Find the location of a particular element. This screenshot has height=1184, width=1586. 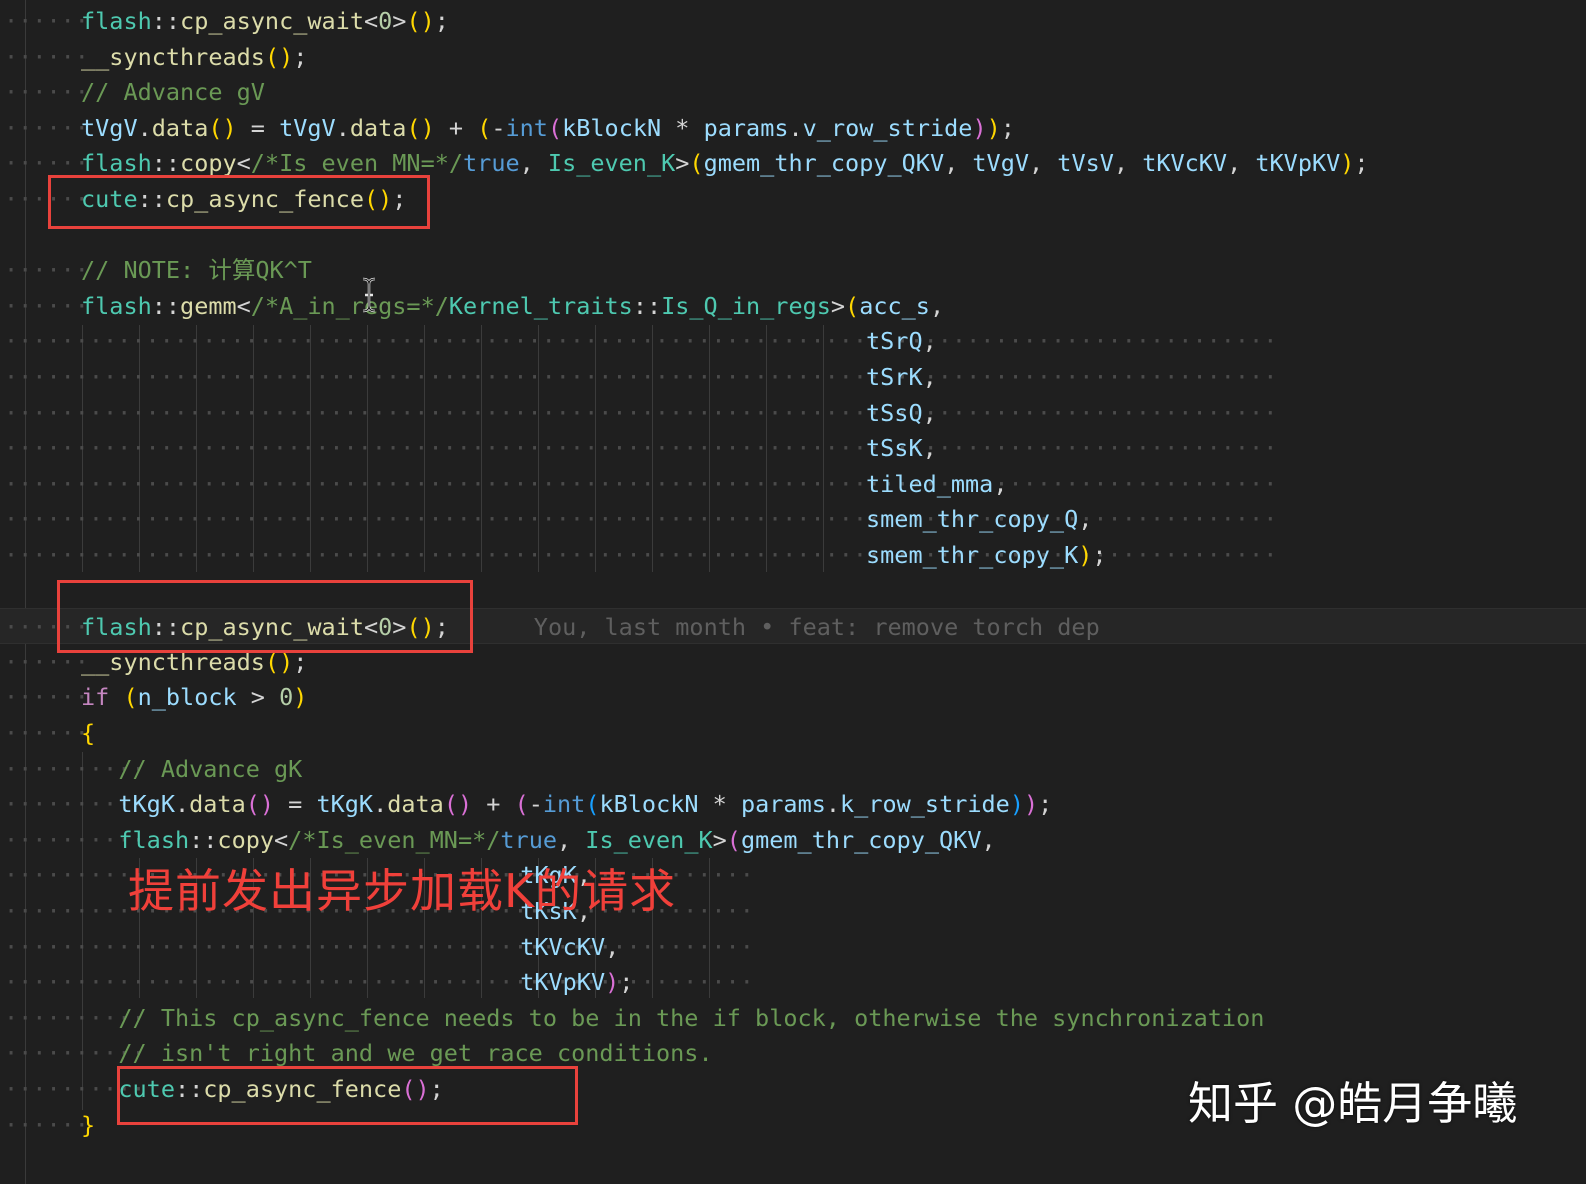

code-token: gmem_thr_copy_QKV is located at coordinates (861, 839).